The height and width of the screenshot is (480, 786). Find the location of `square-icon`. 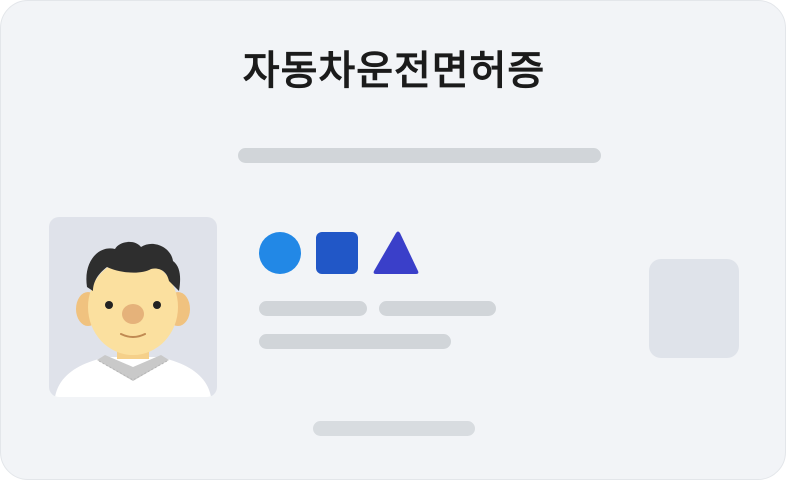

square-icon is located at coordinates (337, 253).